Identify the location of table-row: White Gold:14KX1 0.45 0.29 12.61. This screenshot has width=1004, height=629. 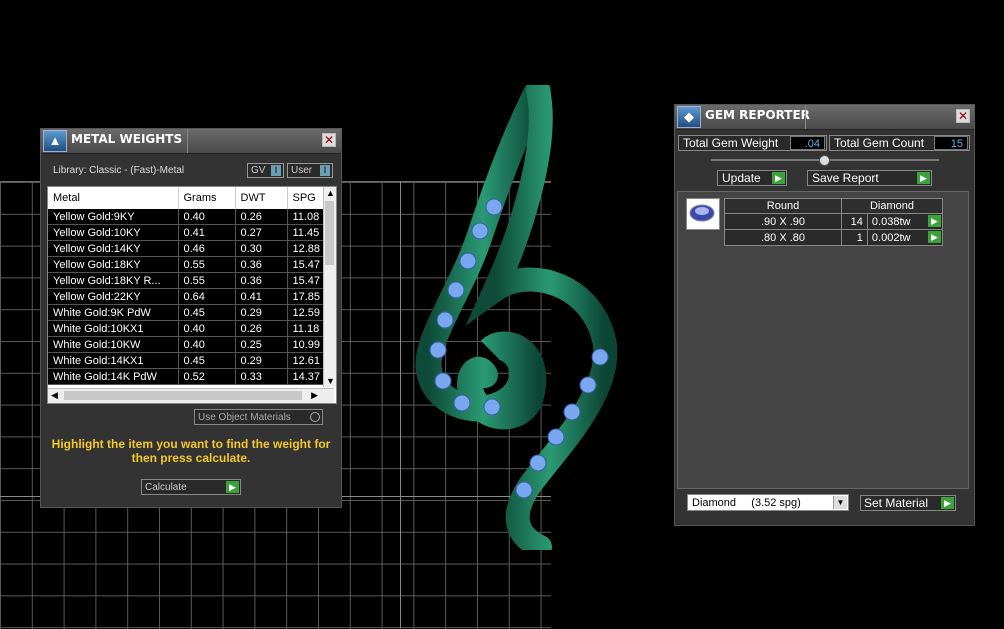
(186, 360).